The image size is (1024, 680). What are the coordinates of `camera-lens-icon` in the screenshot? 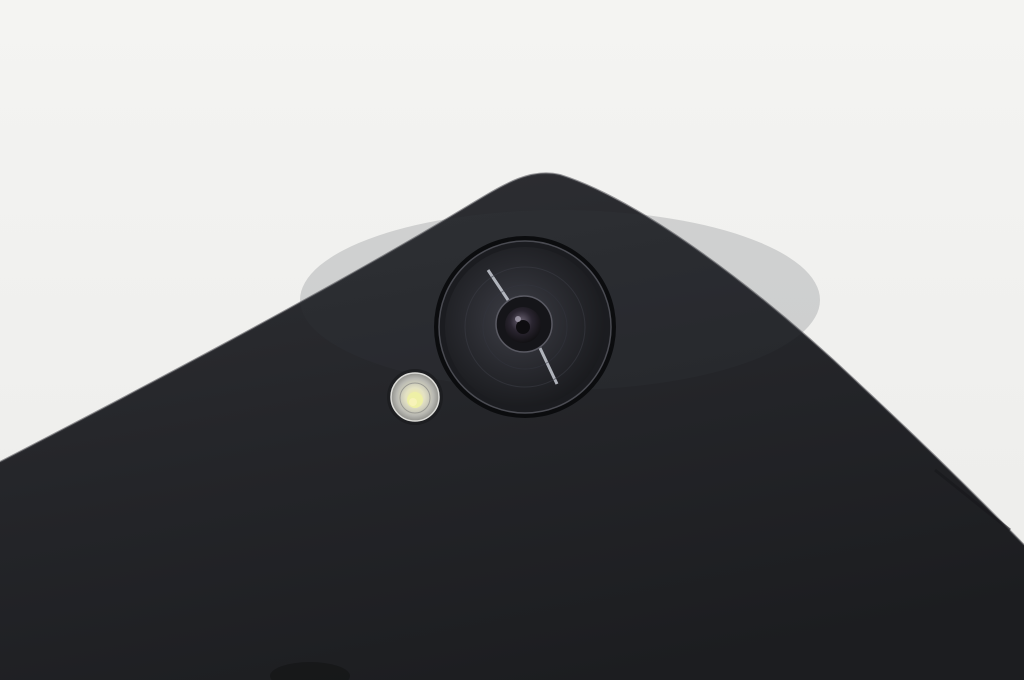 It's located at (525, 327).